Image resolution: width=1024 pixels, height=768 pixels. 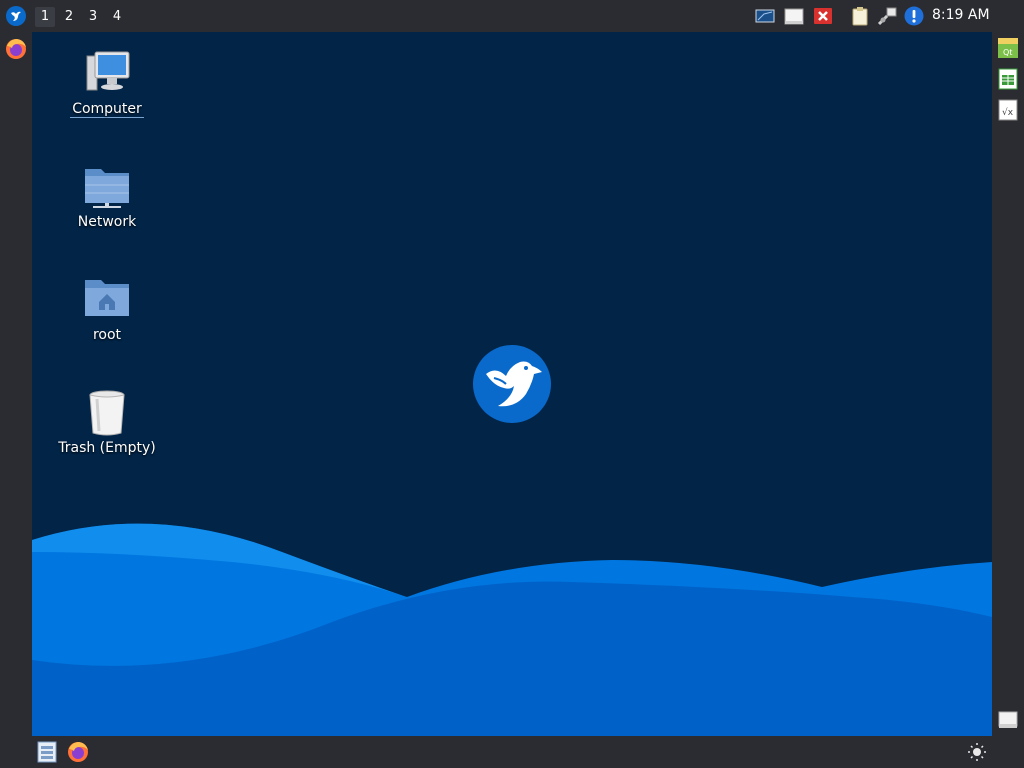 What do you see at coordinates (512, 752) in the screenshot?
I see `bottom-panel` at bounding box center [512, 752].